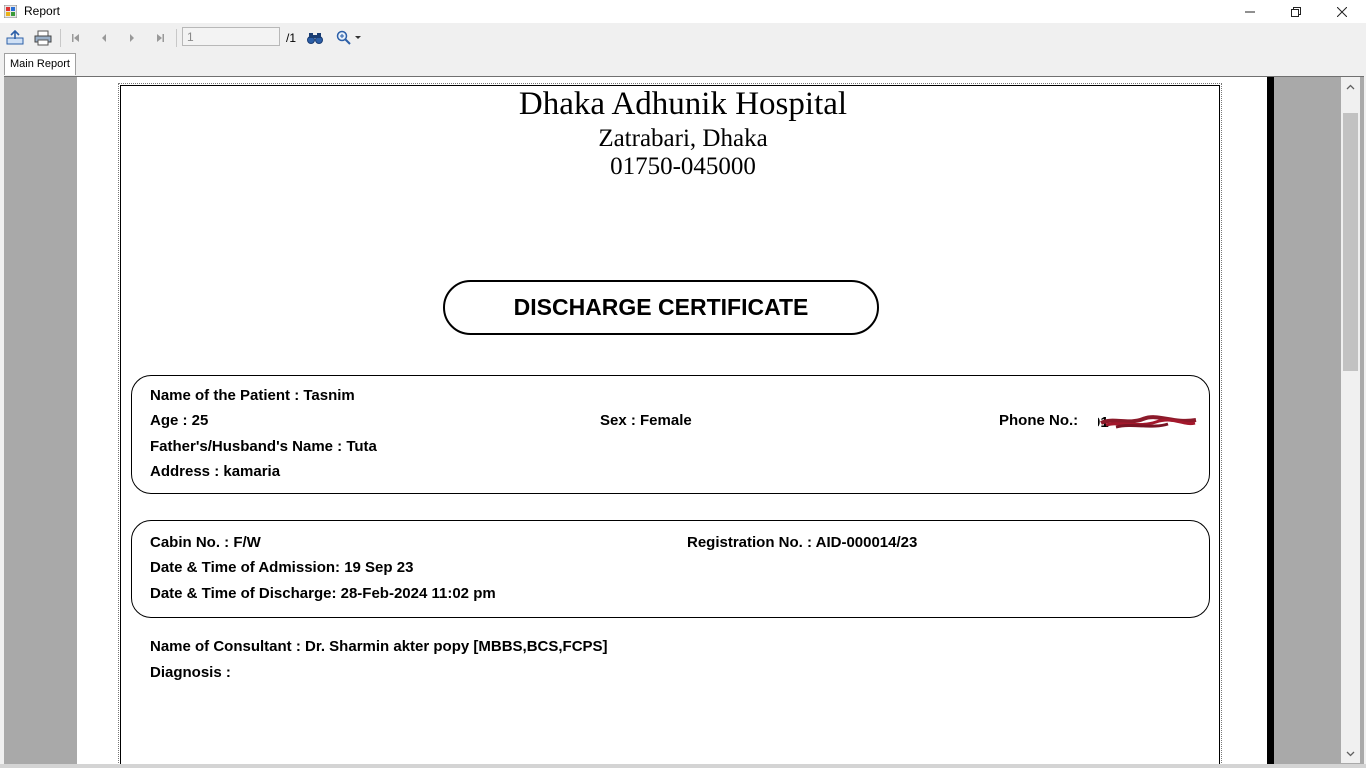 This screenshot has height=768, width=1366. What do you see at coordinates (205, 542) in the screenshot?
I see `cabin-number: Cabin No. : F/W` at bounding box center [205, 542].